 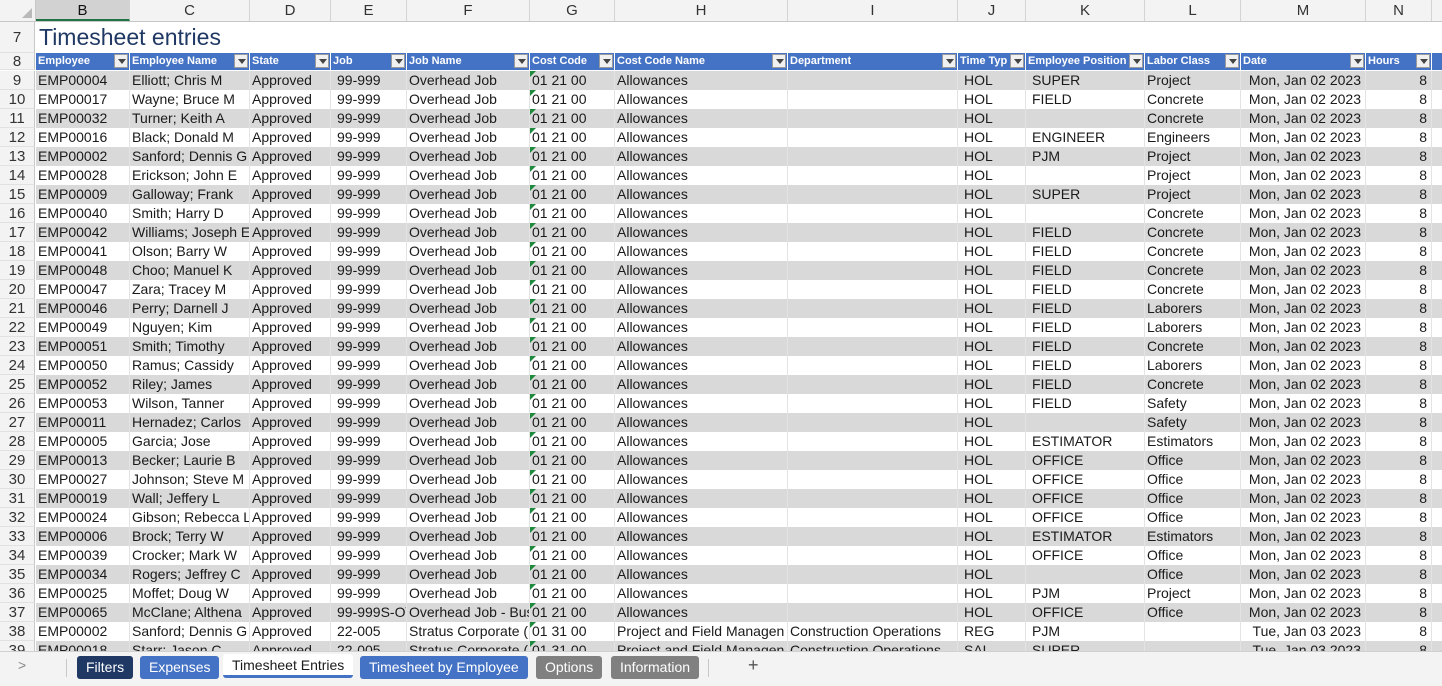 What do you see at coordinates (190, 384) in the screenshot?
I see `table-cell: Riley; James` at bounding box center [190, 384].